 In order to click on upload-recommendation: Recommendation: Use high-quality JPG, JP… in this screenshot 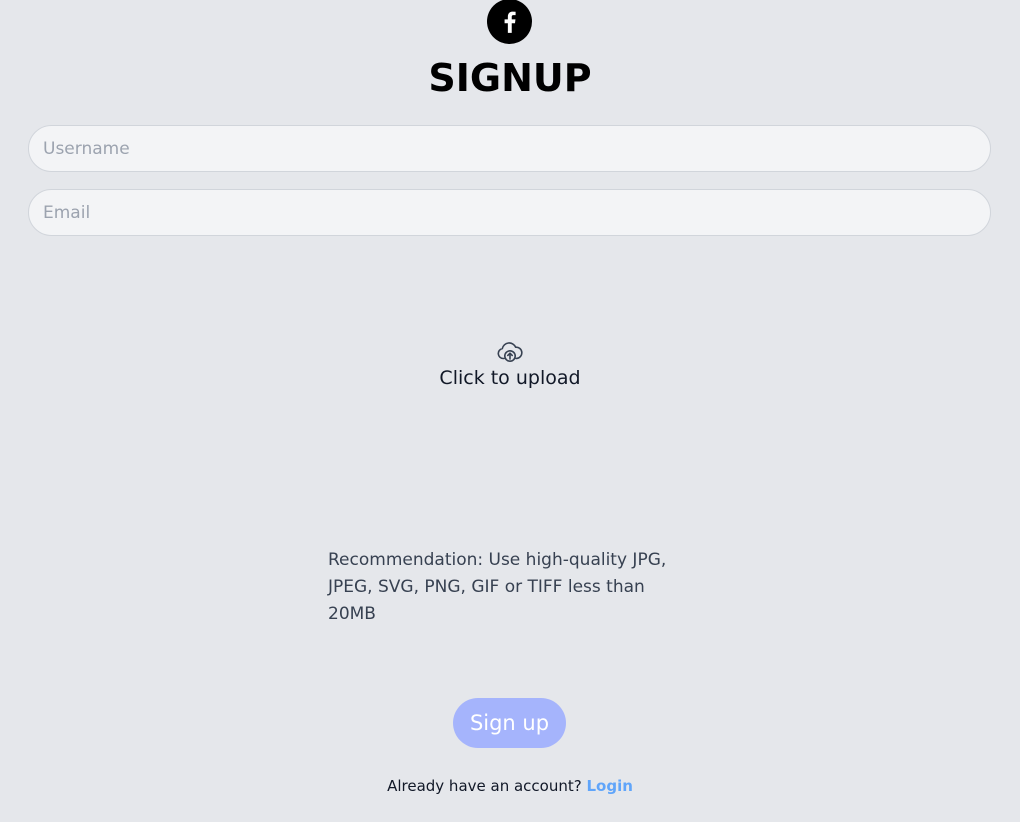, I will do `click(508, 587)`.